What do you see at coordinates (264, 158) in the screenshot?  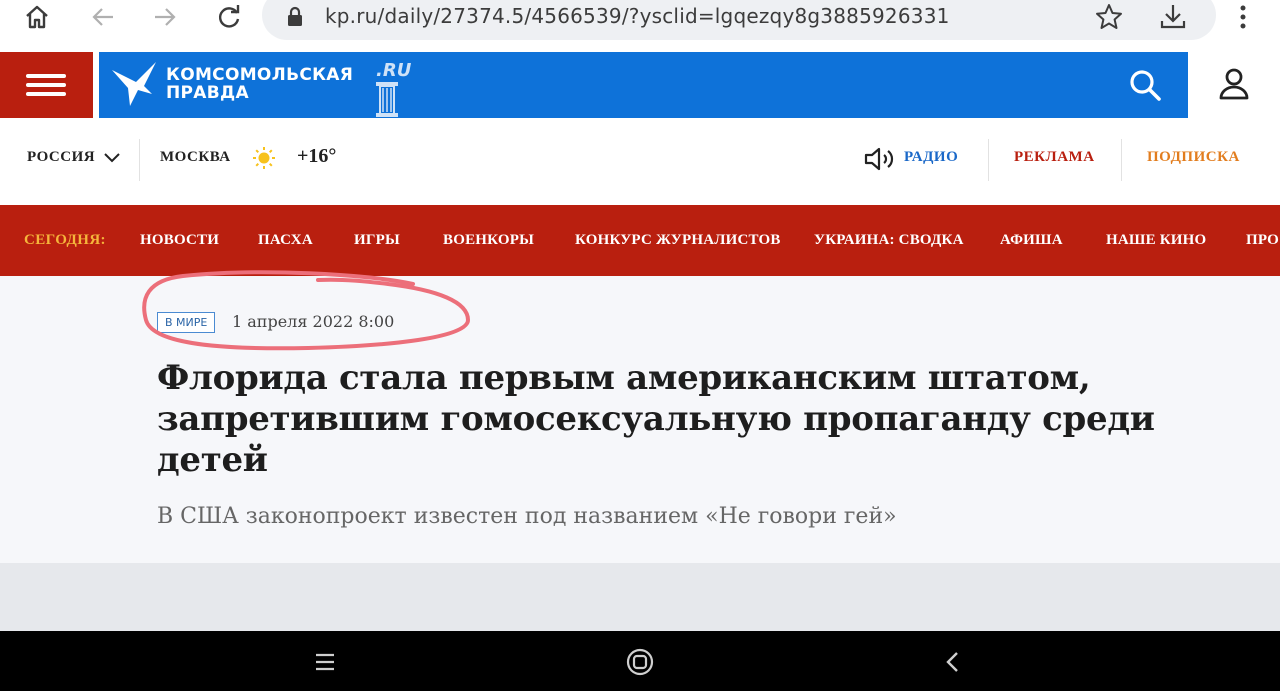 I see `sun-icon` at bounding box center [264, 158].